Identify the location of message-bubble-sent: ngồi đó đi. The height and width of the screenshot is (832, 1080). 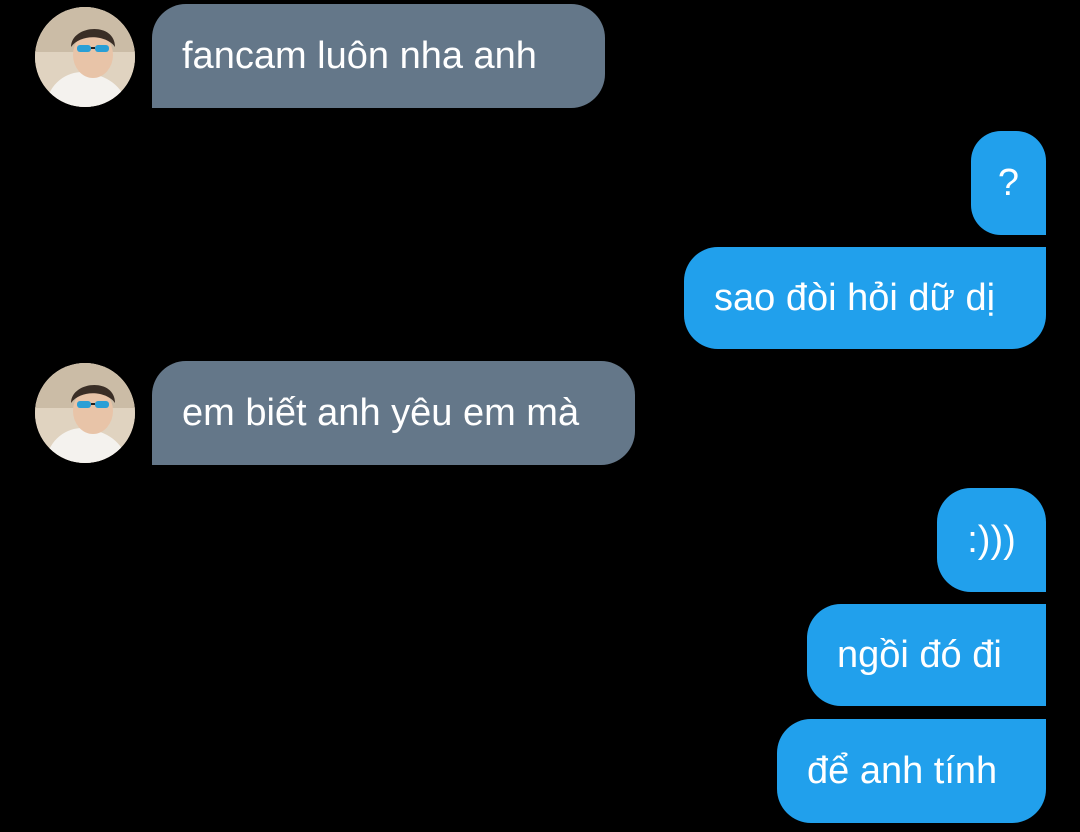
(926, 655).